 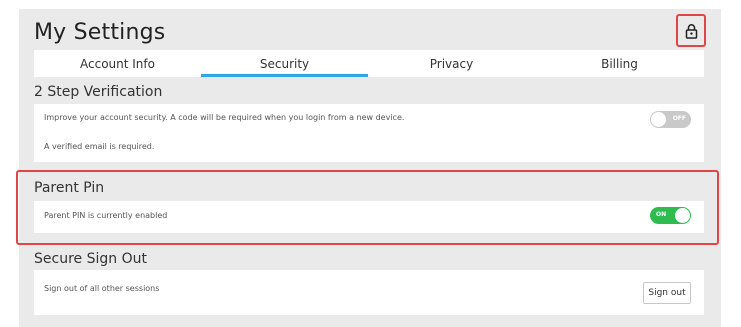 I want to click on two-step-title: 2 Step Verification, so click(x=98, y=92).